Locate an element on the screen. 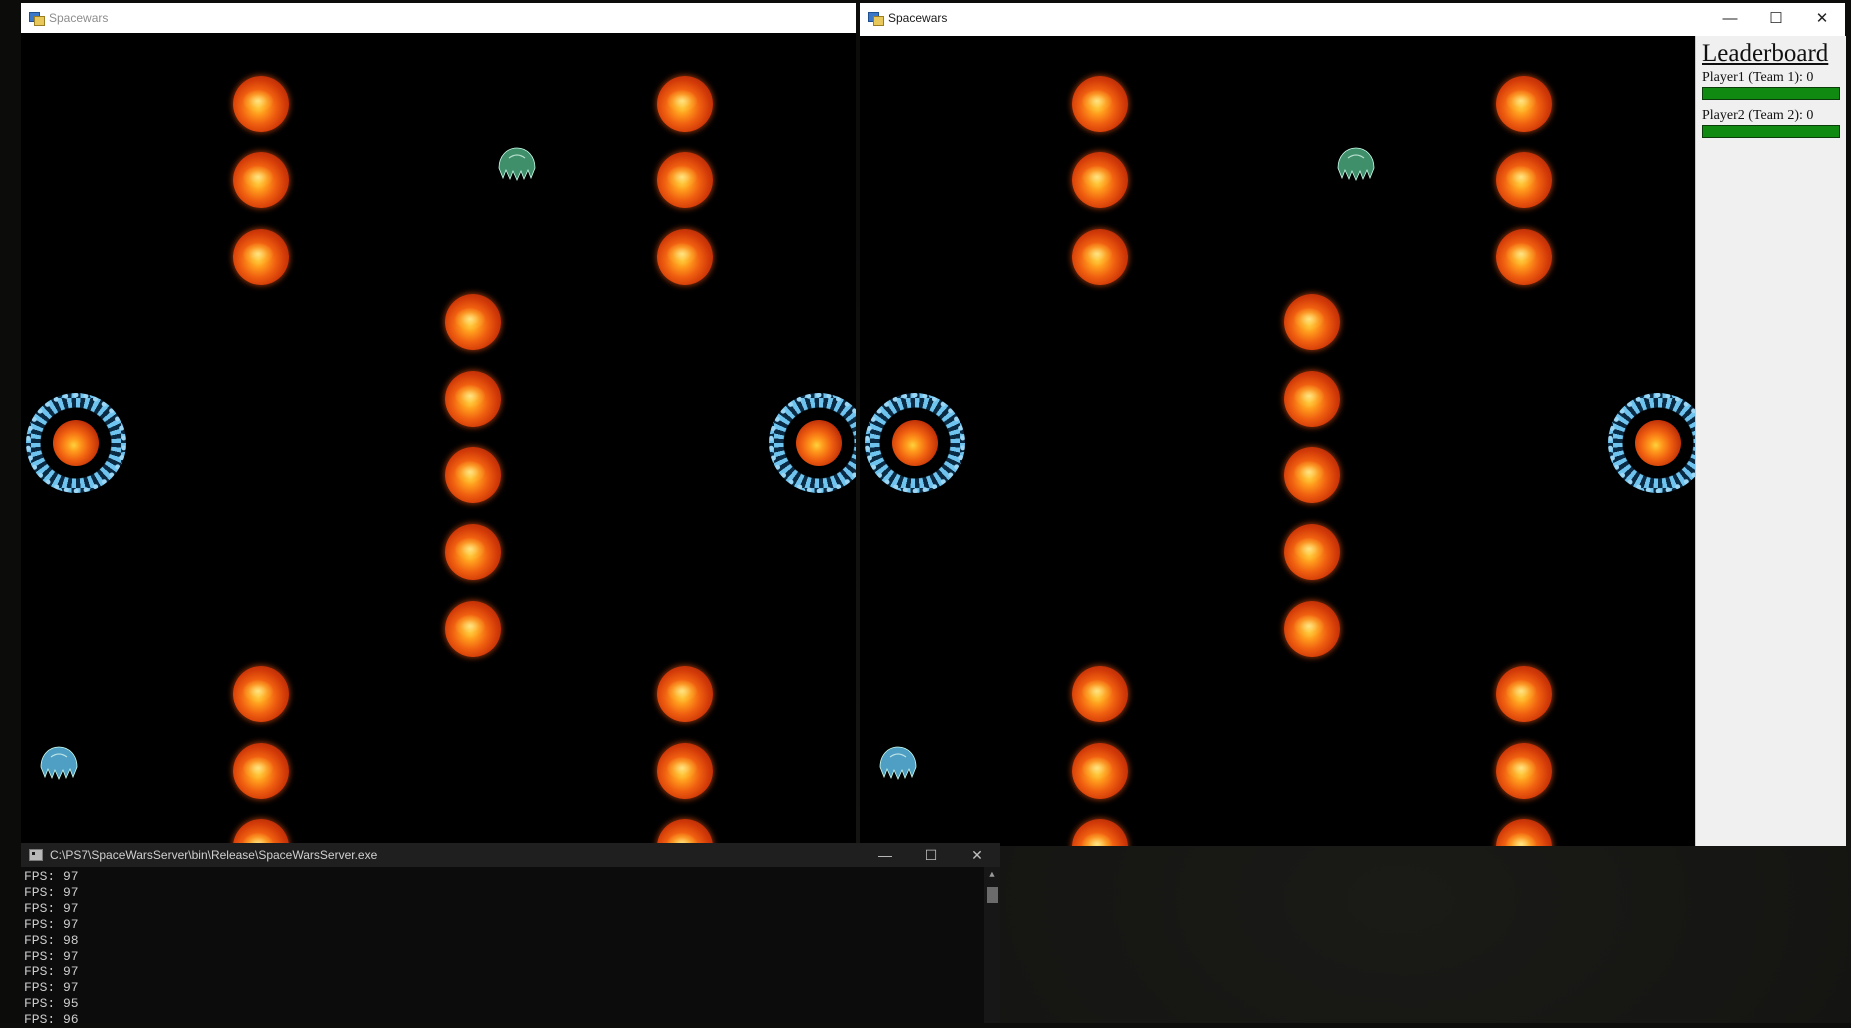  player2-health-bar is located at coordinates (1771, 131).